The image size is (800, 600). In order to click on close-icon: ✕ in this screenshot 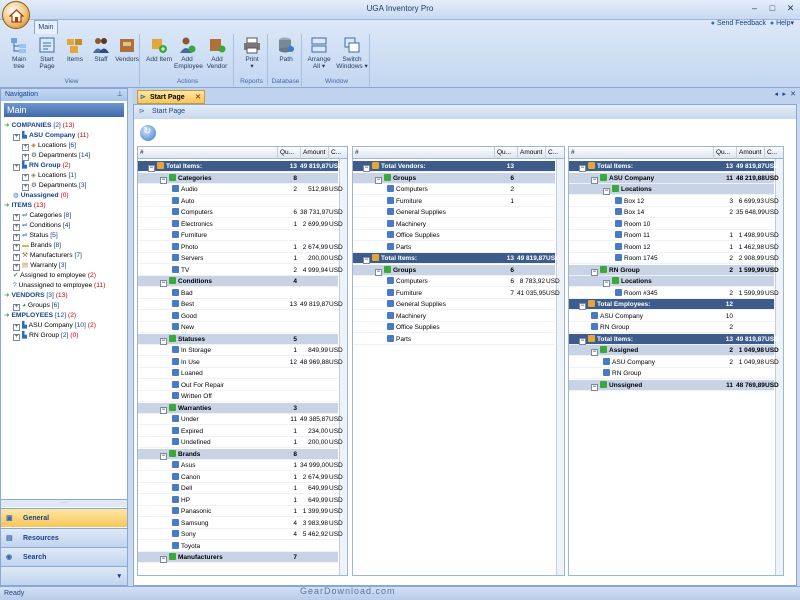, I will do `click(198, 97)`.